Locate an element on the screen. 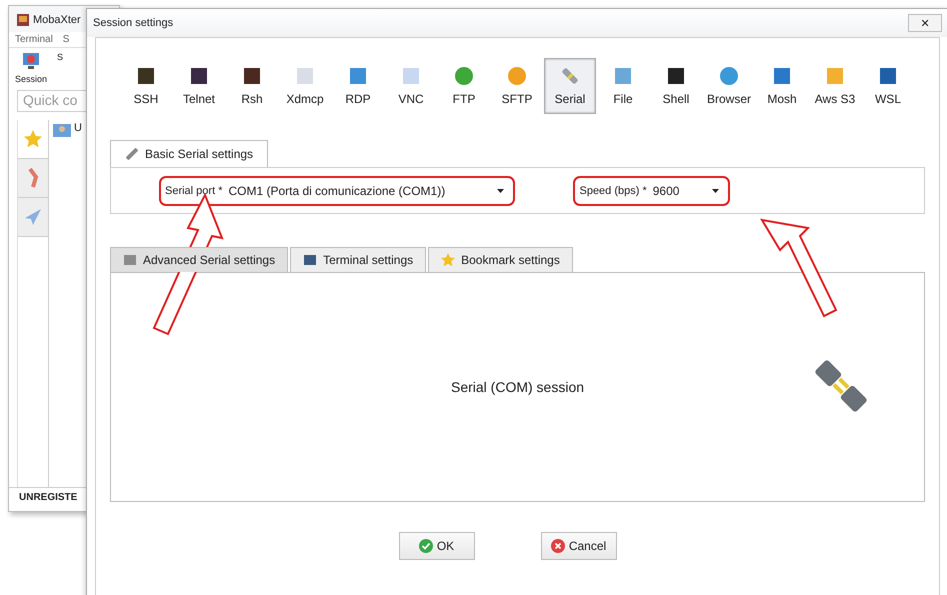 The image size is (947, 595). session-type-button: VNC is located at coordinates (411, 86).